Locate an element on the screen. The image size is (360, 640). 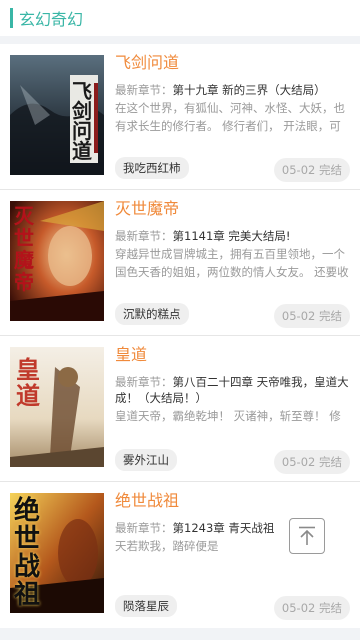
author-tag: 沉默的糕点 is located at coordinates (152, 314).